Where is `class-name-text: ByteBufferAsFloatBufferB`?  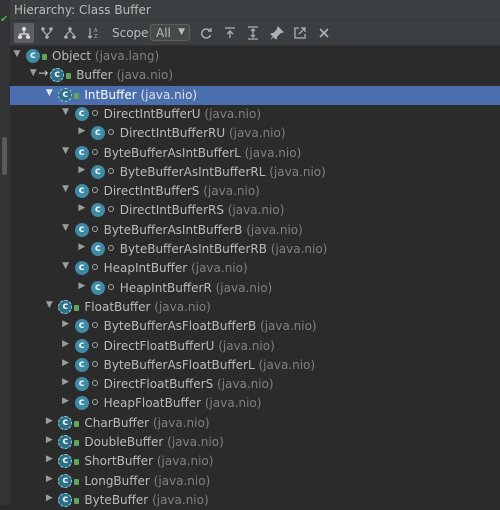
class-name-text: ByteBufferAsFloatBufferB is located at coordinates (182, 326).